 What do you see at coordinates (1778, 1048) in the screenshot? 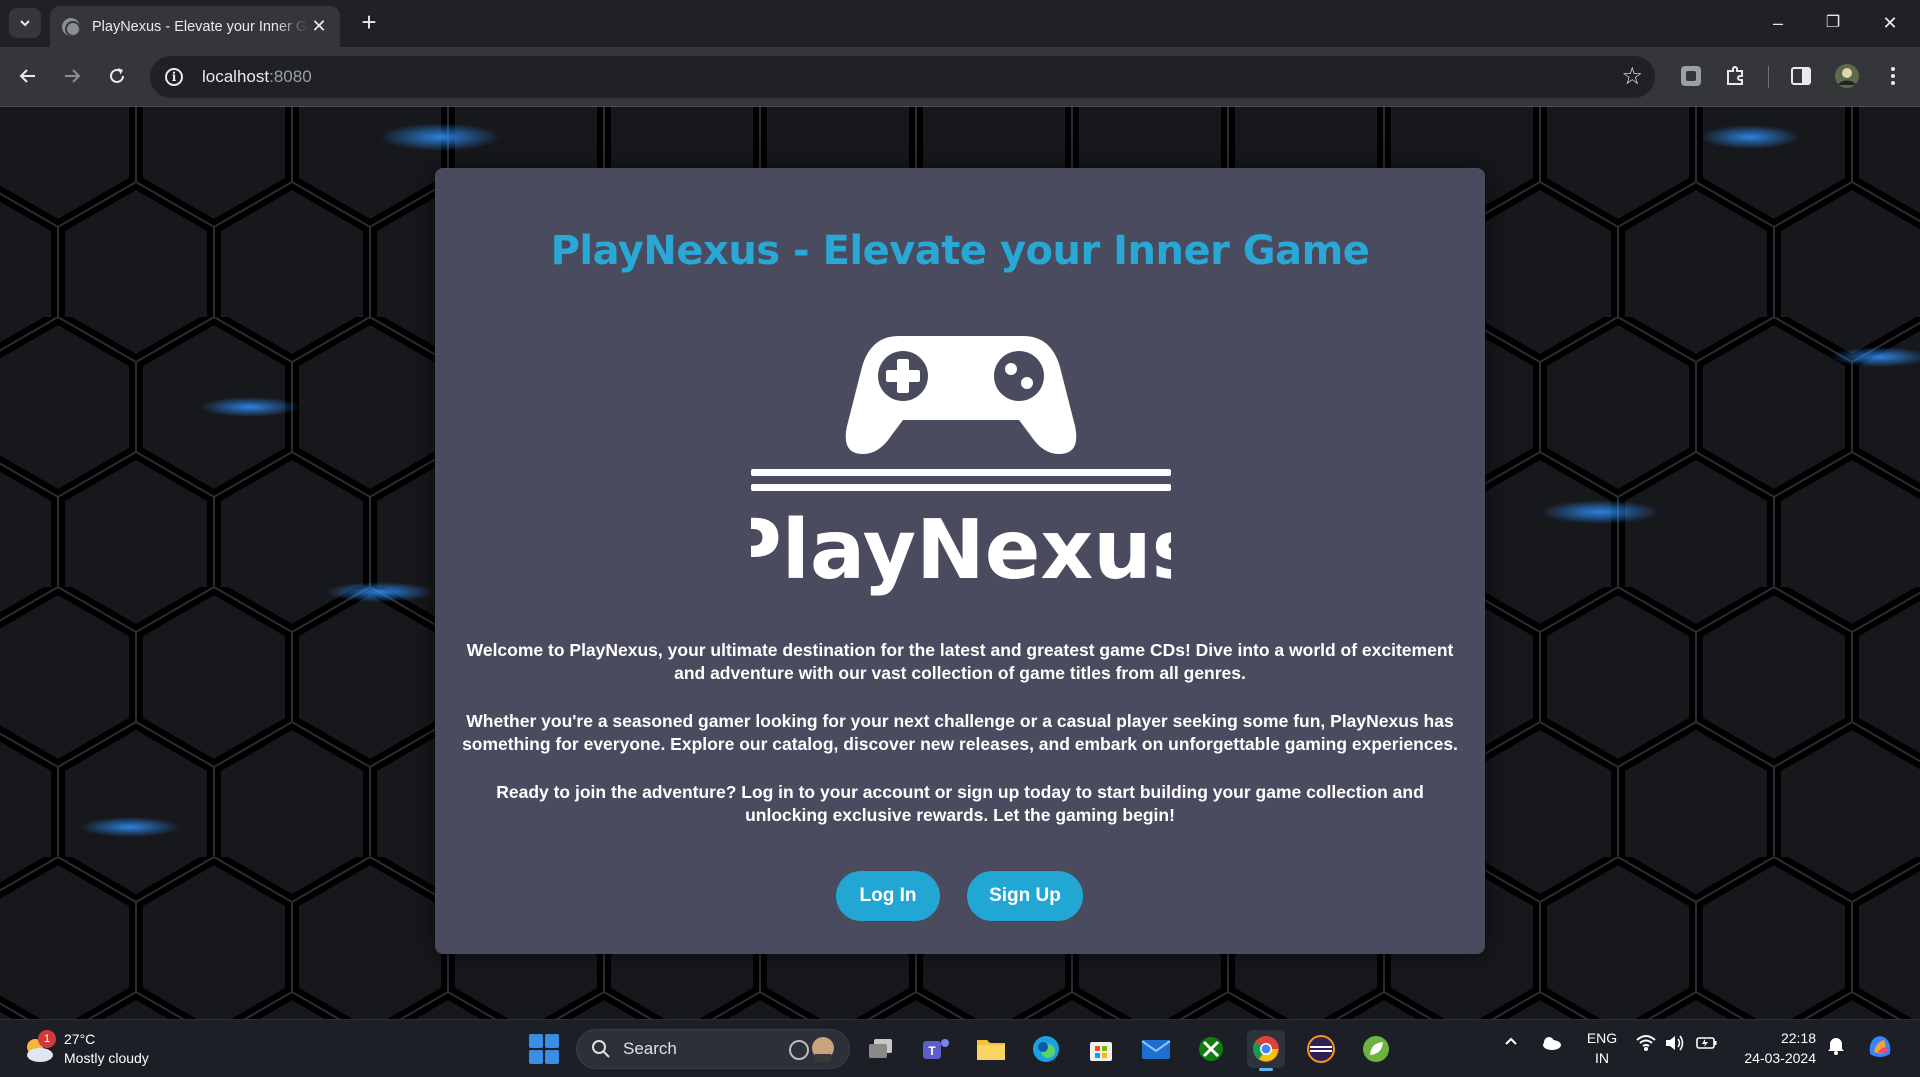
I see `system-clock: 22:18 24-03-2024` at bounding box center [1778, 1048].